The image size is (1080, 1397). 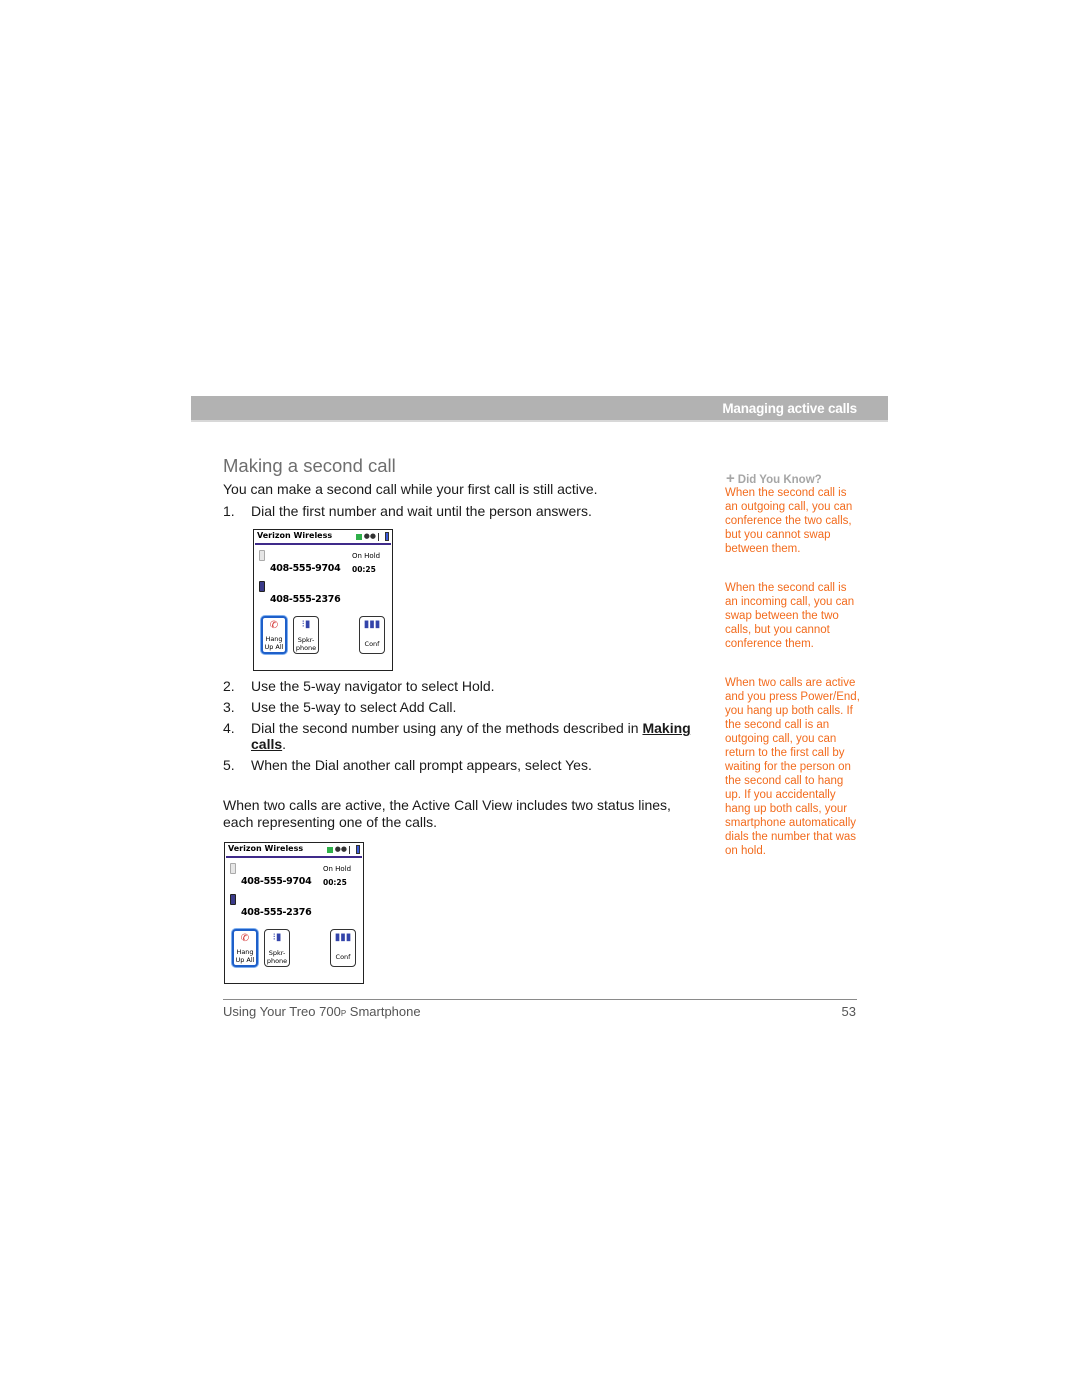 What do you see at coordinates (229, 765) in the screenshot?
I see `step-number: 5.` at bounding box center [229, 765].